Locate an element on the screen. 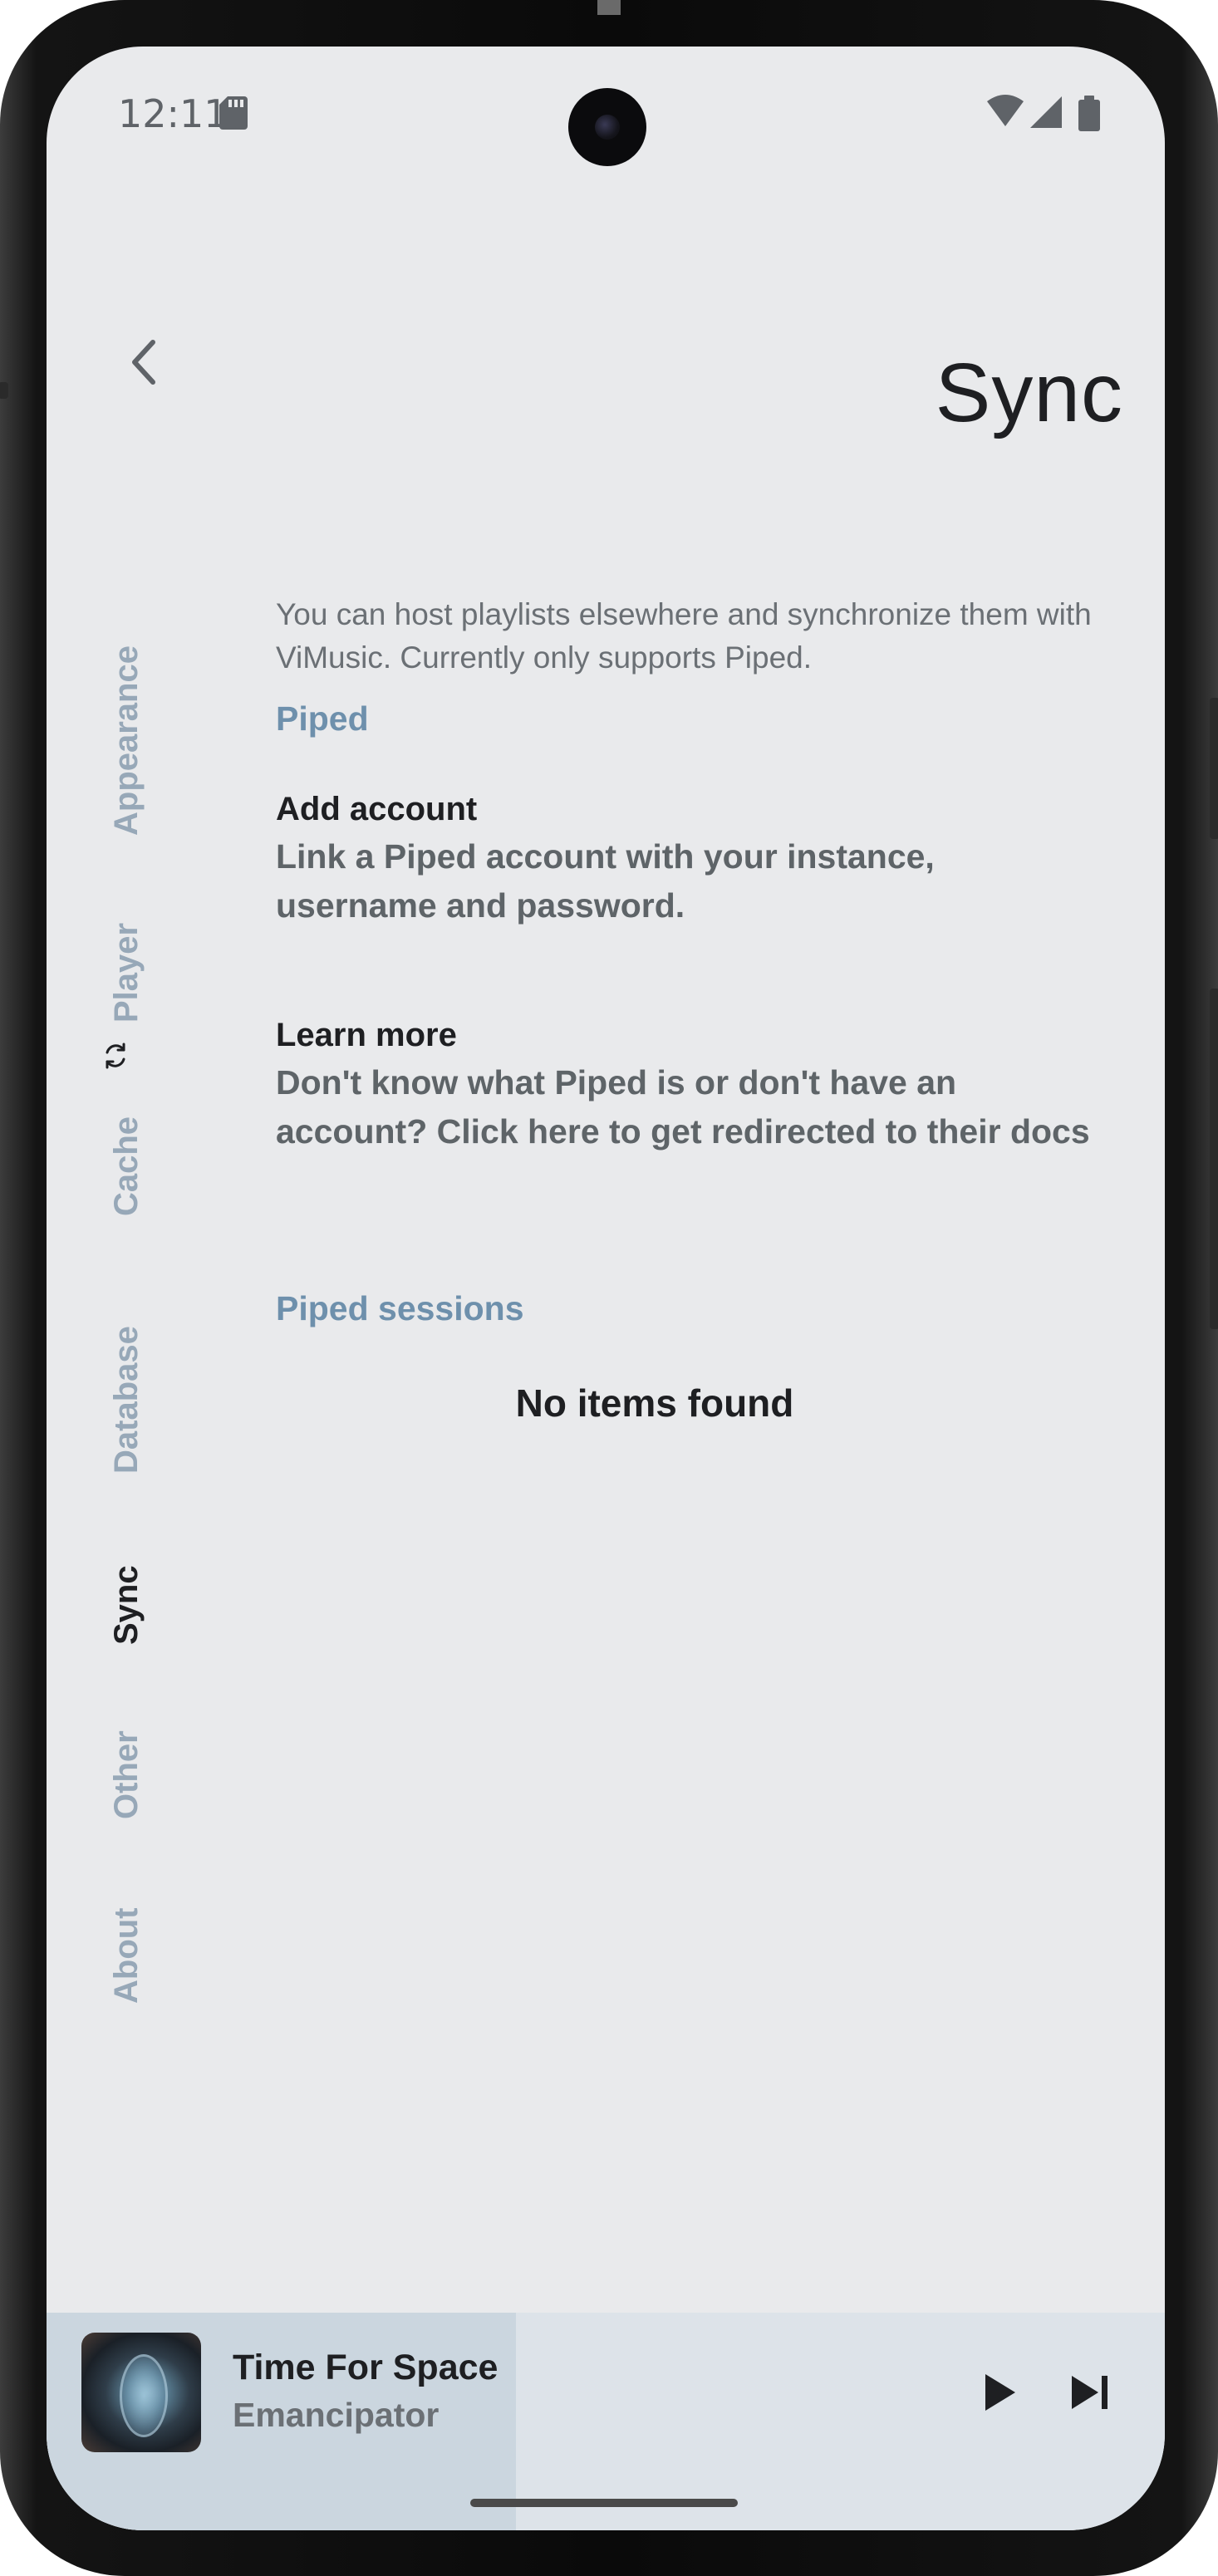  learn-more-title: Learn more is located at coordinates (366, 1035).